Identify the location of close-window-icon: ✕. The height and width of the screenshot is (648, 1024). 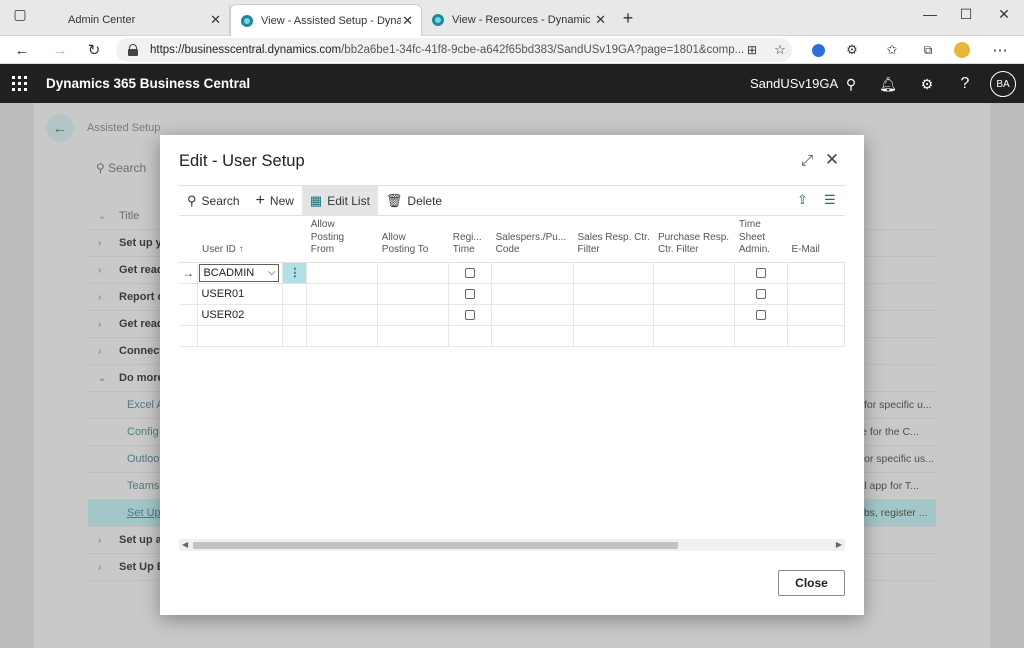
(1004, 14).